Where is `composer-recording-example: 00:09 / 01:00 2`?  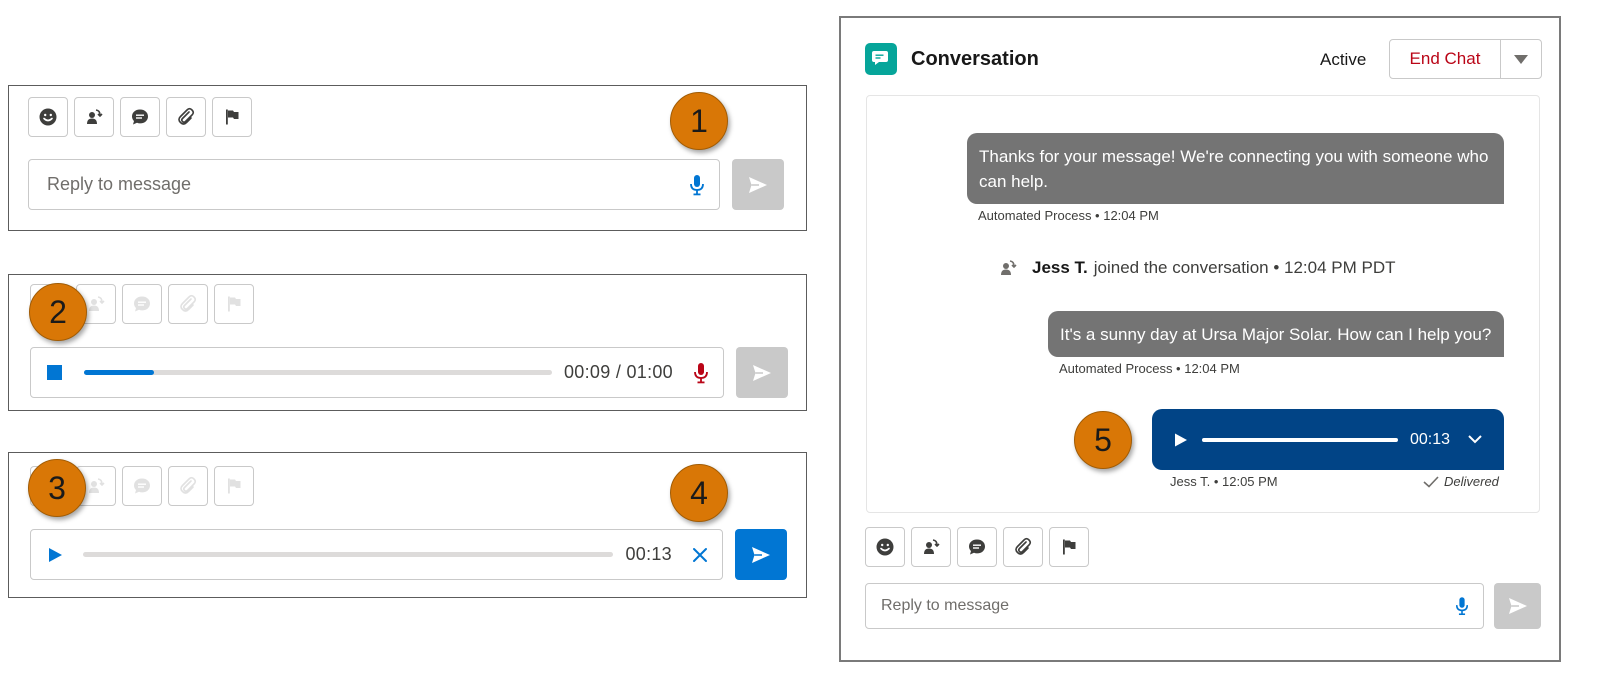
composer-recording-example: 00:09 / 01:00 2 is located at coordinates (407, 342).